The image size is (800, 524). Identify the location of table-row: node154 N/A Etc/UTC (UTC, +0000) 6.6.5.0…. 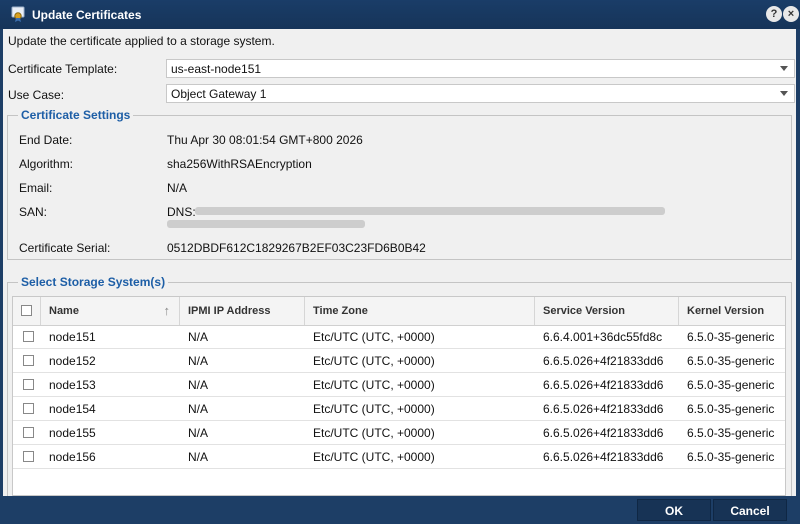
(399, 409).